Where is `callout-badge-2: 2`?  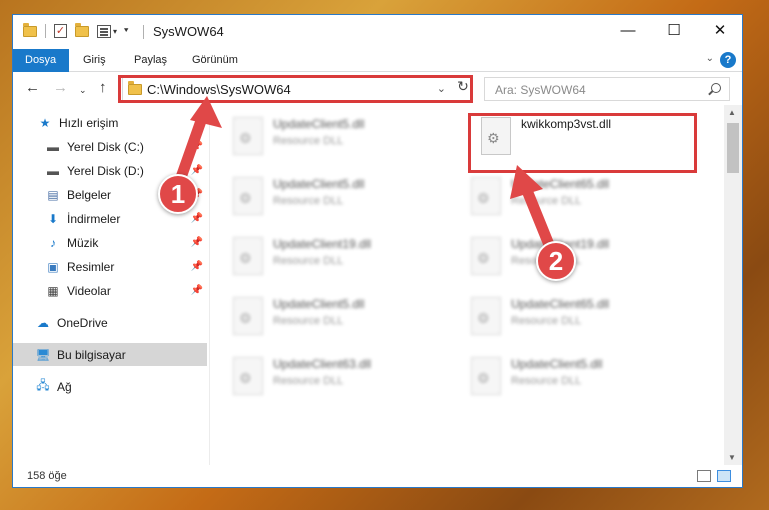
callout-badge-2: 2 is located at coordinates (556, 261).